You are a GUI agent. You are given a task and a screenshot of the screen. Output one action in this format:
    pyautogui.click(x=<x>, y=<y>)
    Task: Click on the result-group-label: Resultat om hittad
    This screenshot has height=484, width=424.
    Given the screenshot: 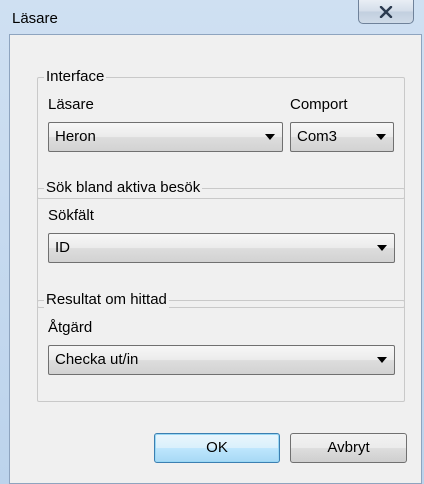 What is the action you would take?
    pyautogui.click(x=106, y=300)
    